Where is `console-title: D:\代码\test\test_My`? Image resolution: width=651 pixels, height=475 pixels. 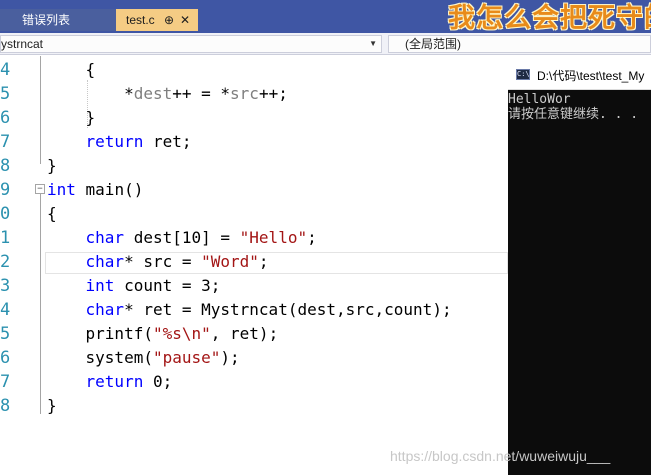
console-title: D:\代码\test\test_My is located at coordinates (591, 76).